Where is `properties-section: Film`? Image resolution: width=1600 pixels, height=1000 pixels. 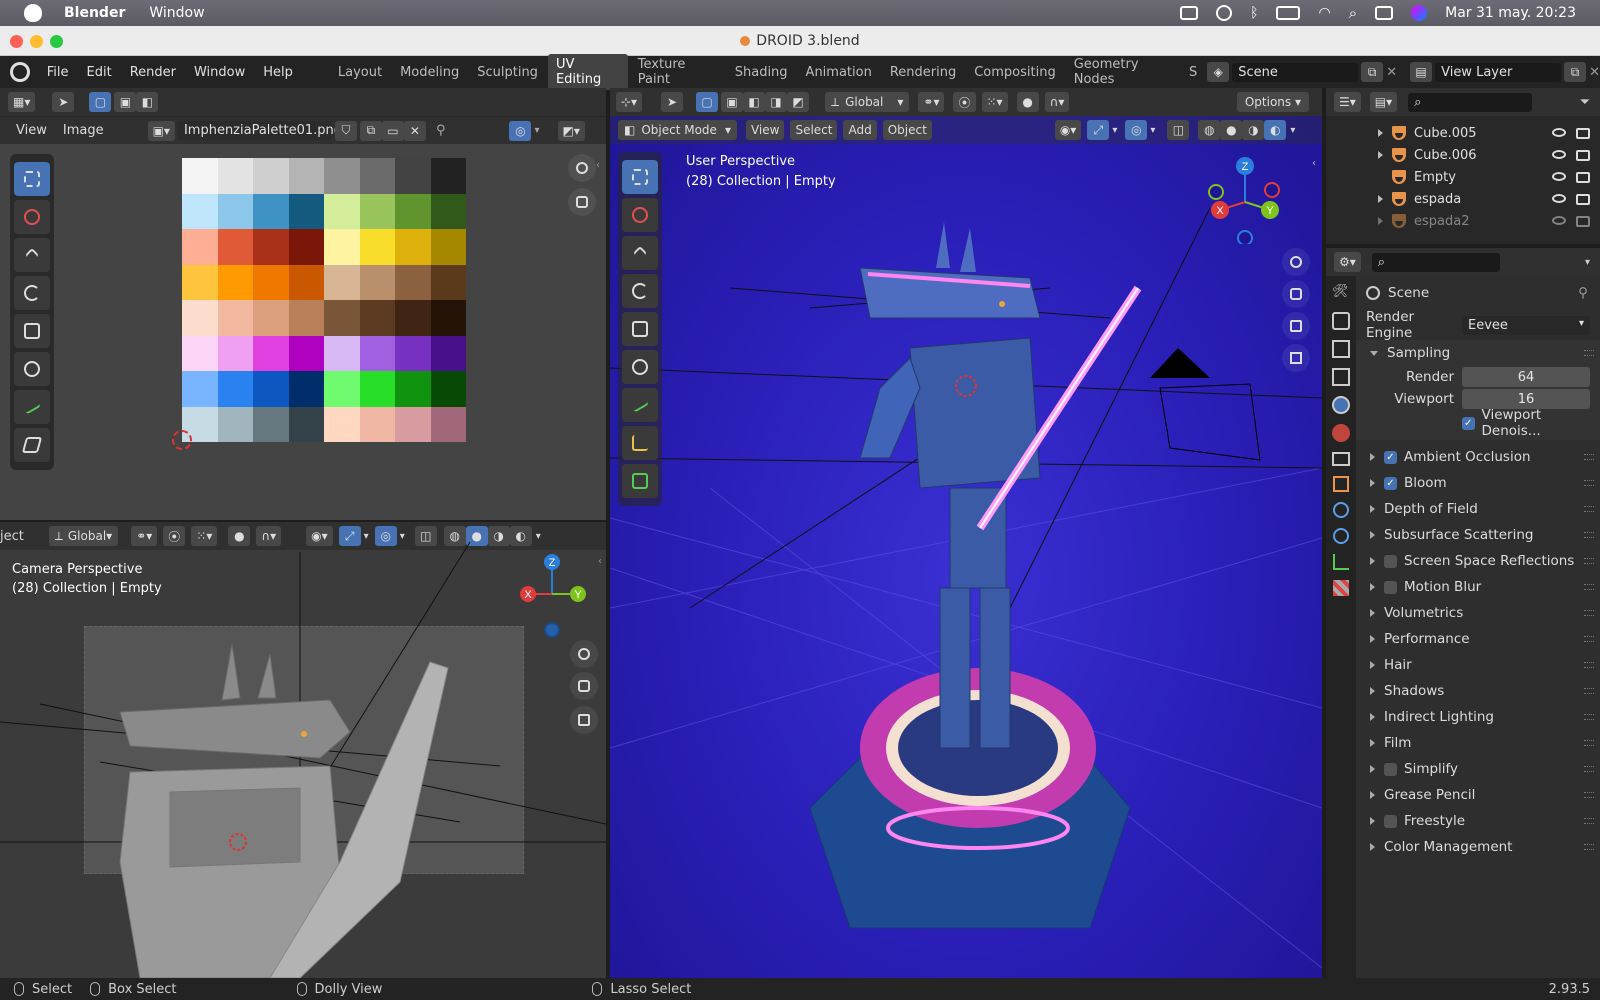
properties-section: Film is located at coordinates (1478, 743).